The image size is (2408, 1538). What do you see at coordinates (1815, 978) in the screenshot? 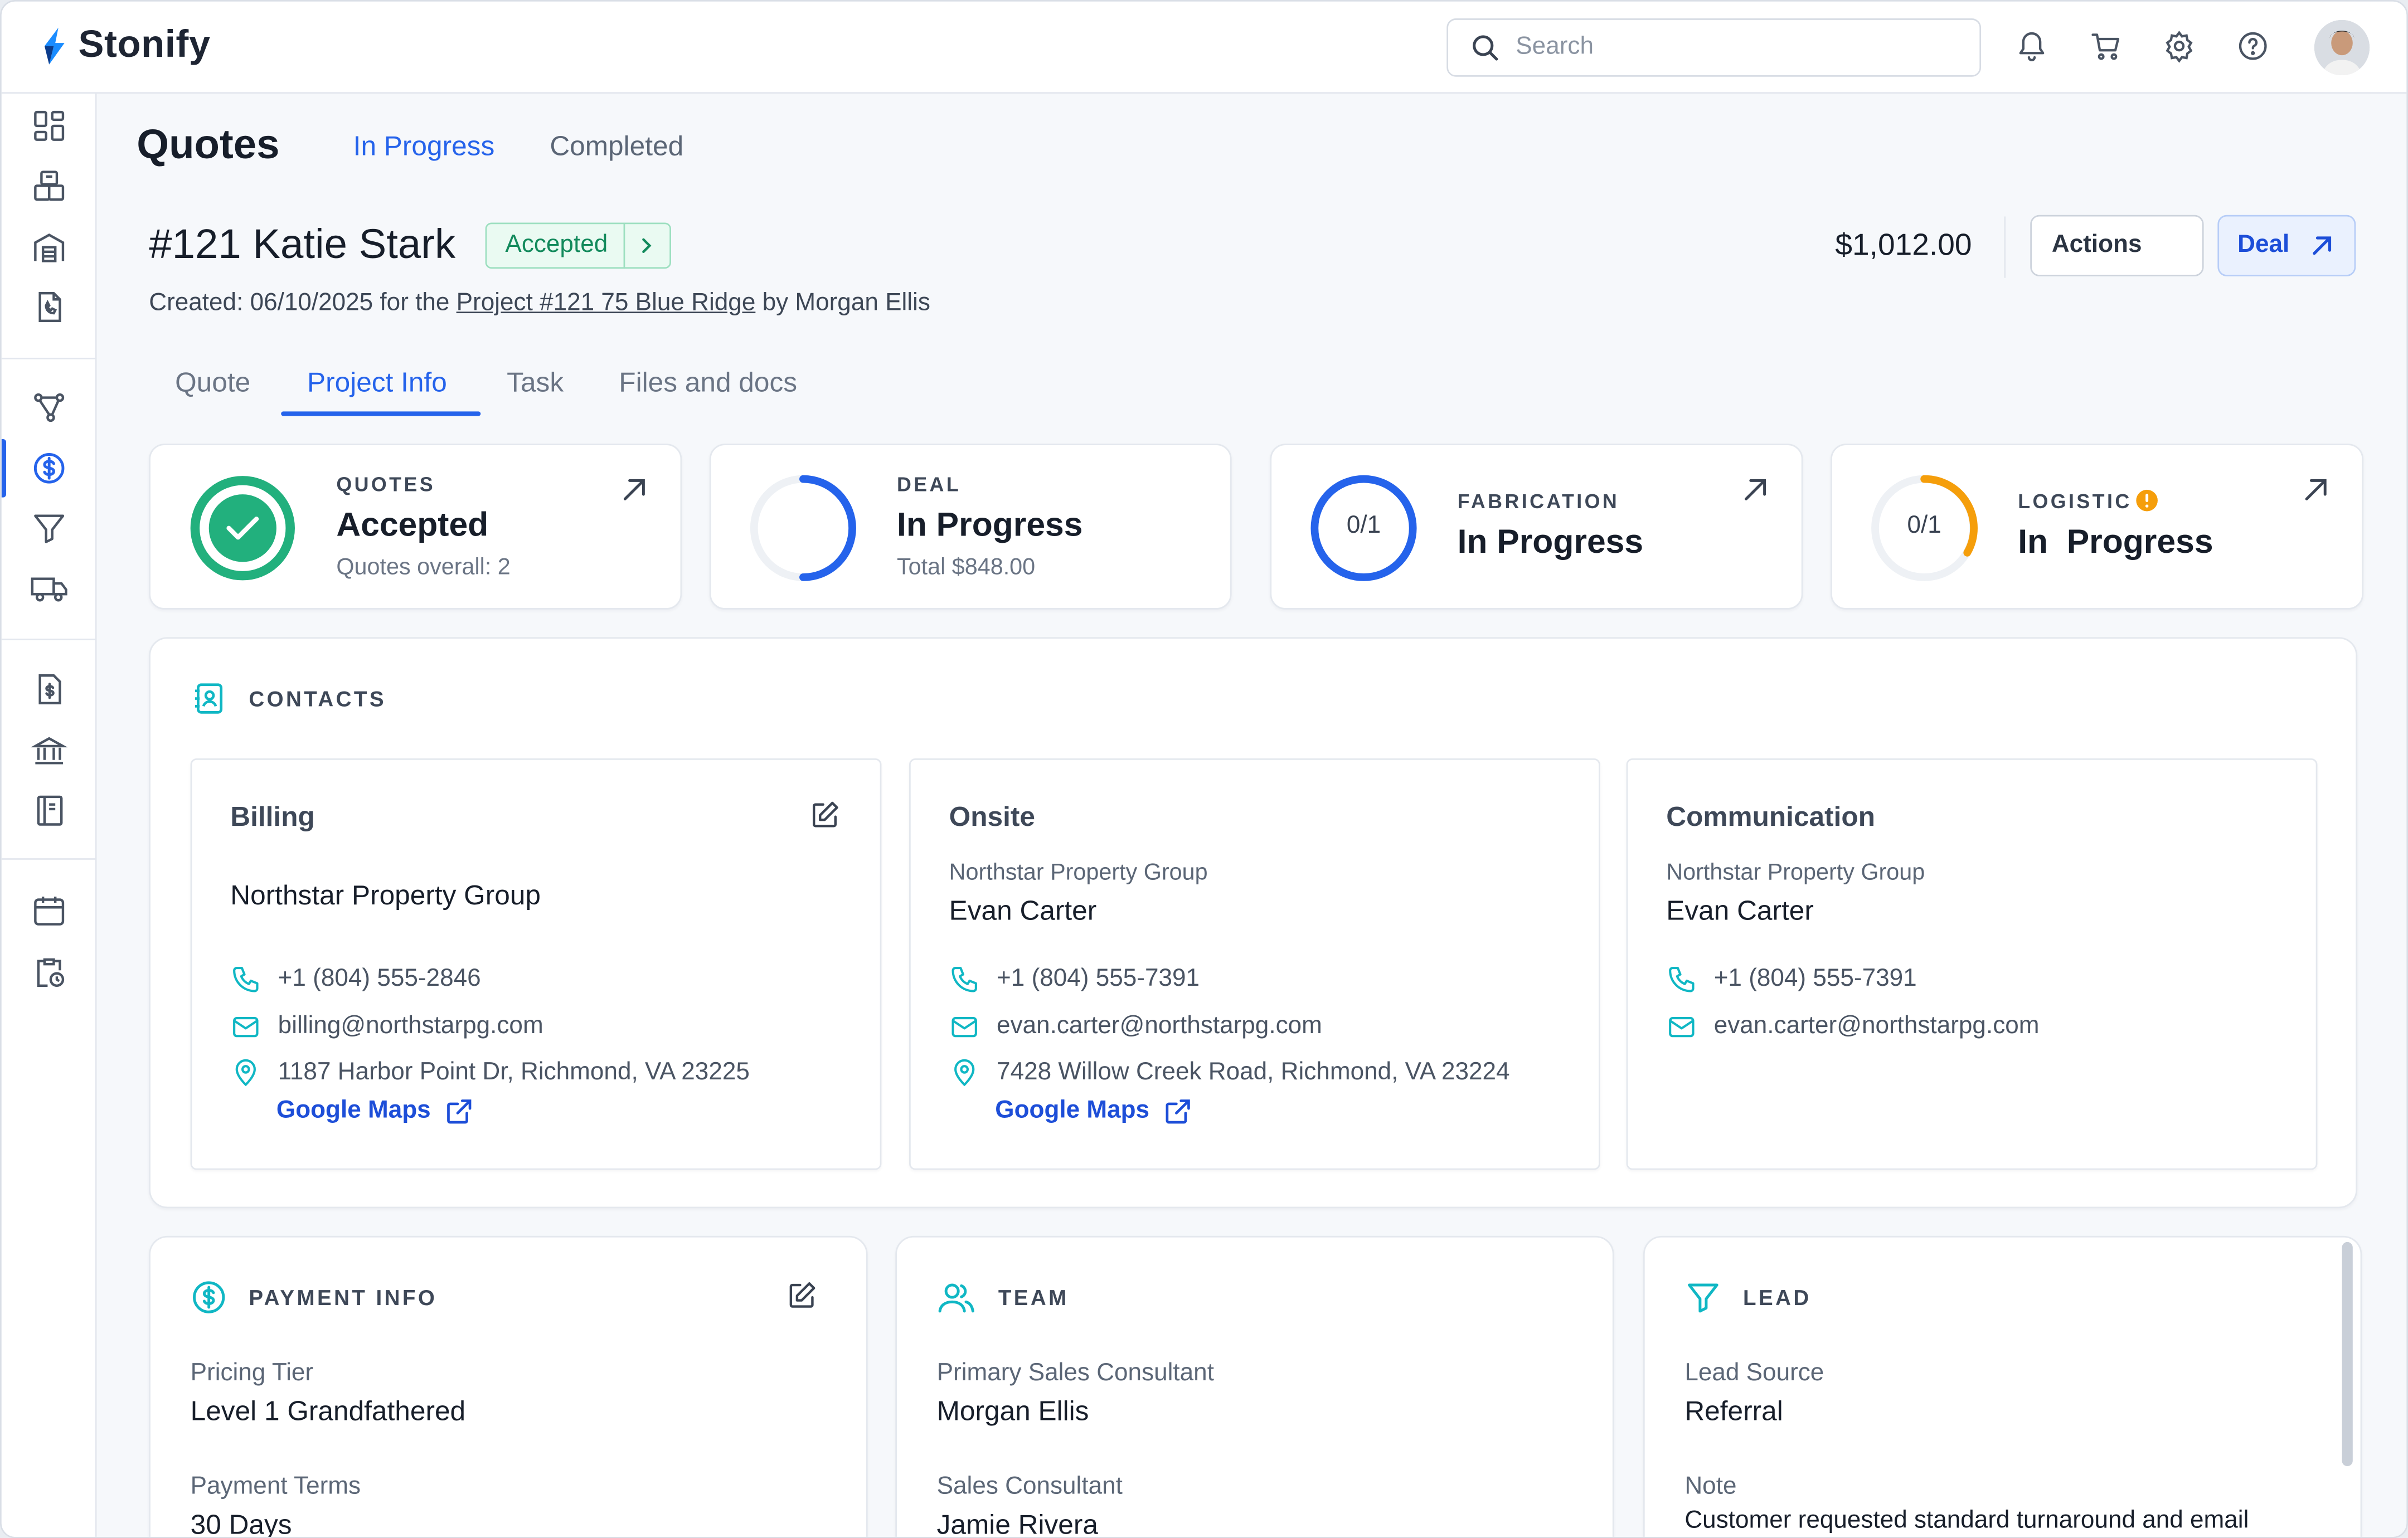
I see `contact-phone-text: +1 (804) 555-7391` at bounding box center [1815, 978].